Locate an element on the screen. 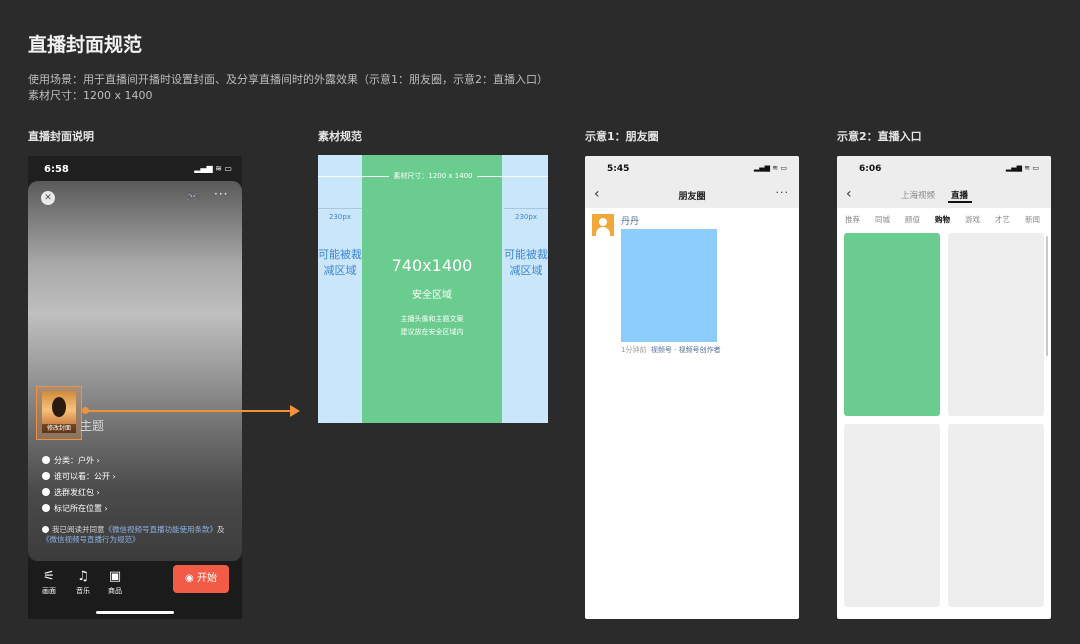  safe-zone-note-line2: 建议放在安全区域内 is located at coordinates (432, 332).